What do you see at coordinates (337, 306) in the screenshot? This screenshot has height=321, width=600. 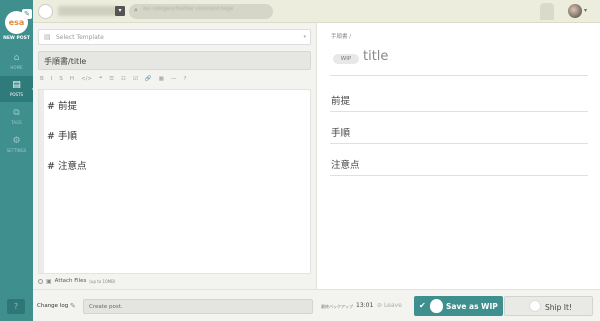 I see `backup-label: 最終バックアップ` at bounding box center [337, 306].